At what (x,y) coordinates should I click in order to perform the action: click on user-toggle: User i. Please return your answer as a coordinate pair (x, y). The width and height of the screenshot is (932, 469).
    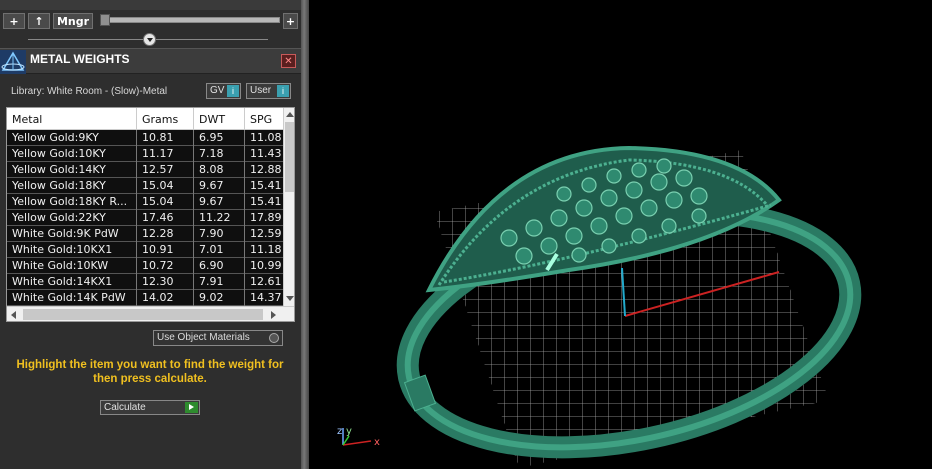
    Looking at the image, I should click on (268, 91).